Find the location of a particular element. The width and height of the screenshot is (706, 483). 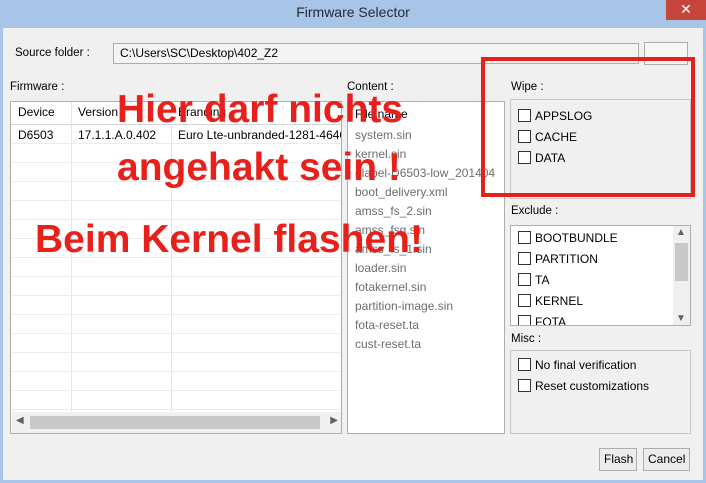

annotation-line-1: Hier darf nichts is located at coordinates (260, 109).